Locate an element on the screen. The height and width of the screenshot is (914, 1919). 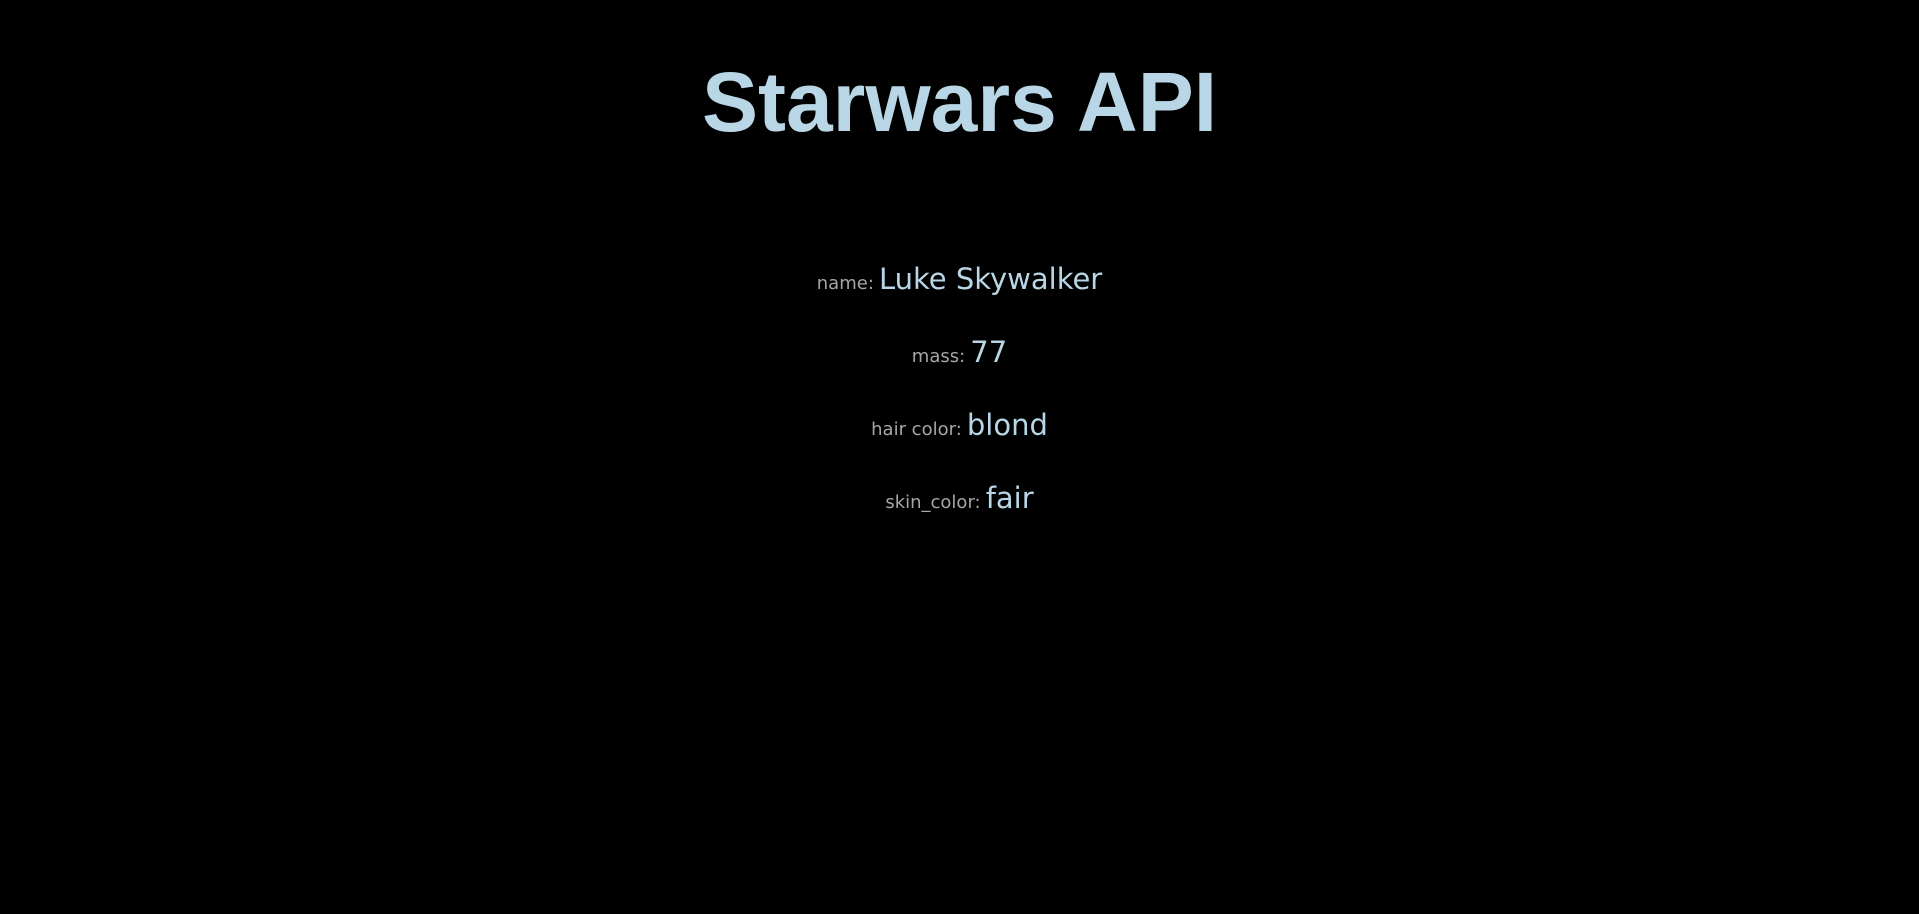
field-label: name: is located at coordinates (845, 283).